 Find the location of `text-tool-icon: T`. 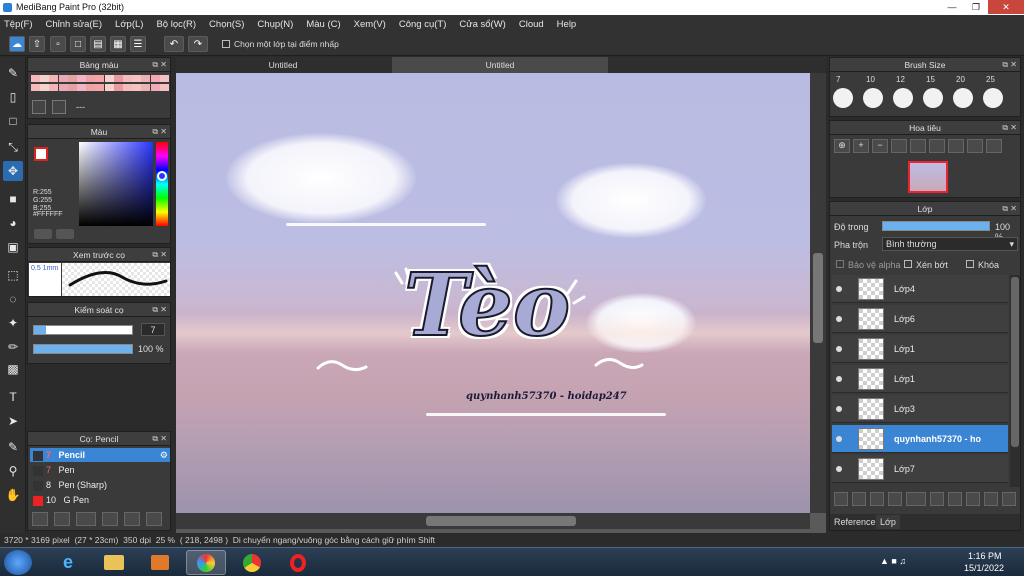

text-tool-icon: T is located at coordinates (13, 397).